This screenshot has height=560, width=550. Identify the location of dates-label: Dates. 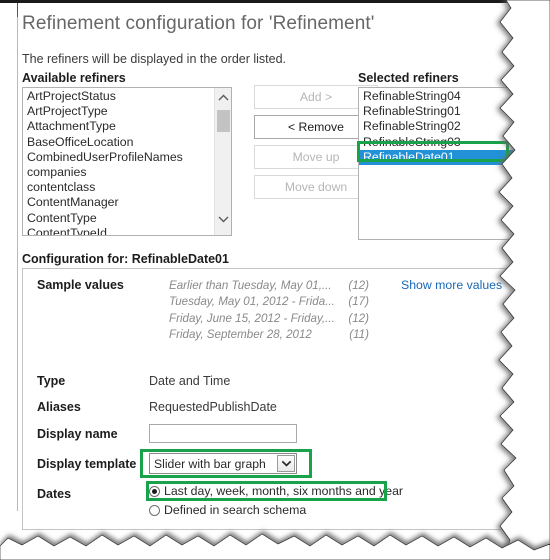
(54, 494).